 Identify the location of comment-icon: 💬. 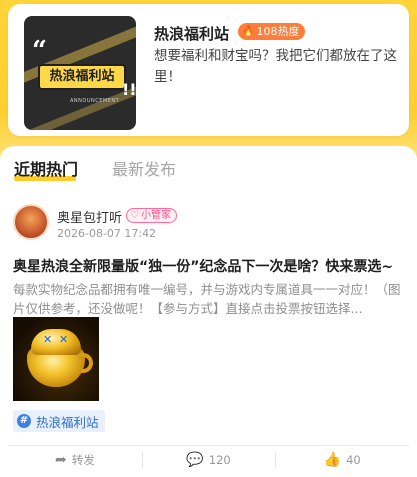
(195, 460).